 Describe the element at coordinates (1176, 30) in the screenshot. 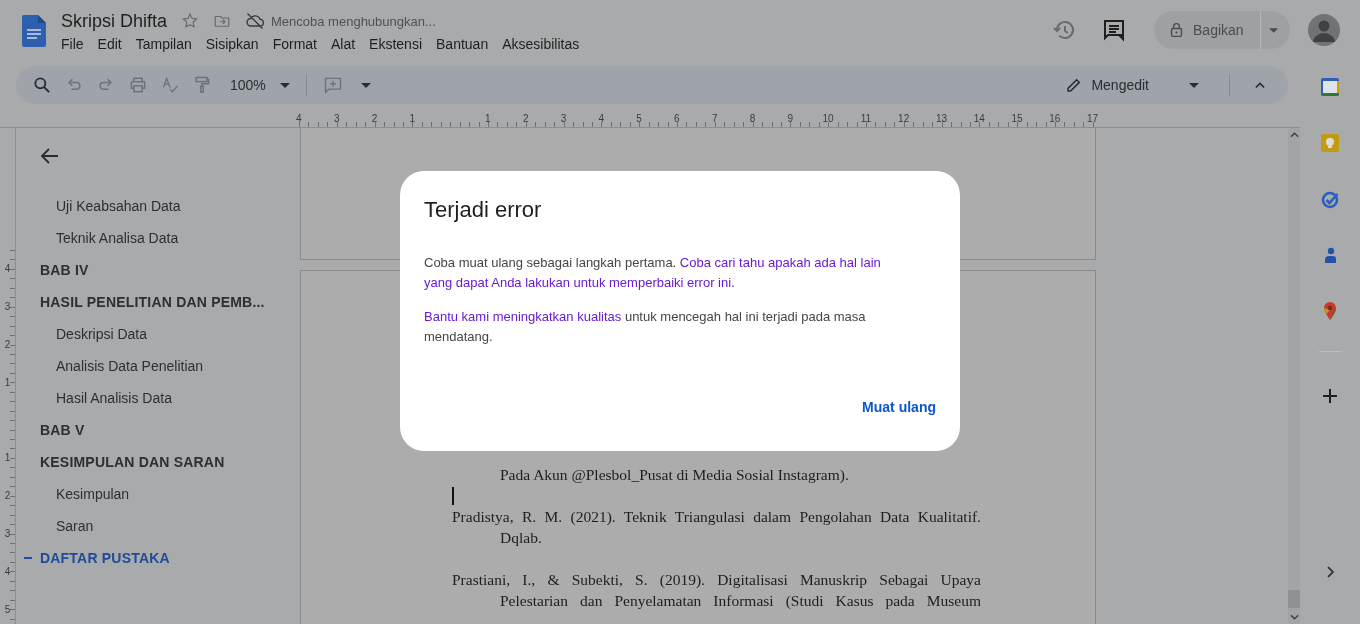

I see `lock-icon` at that location.